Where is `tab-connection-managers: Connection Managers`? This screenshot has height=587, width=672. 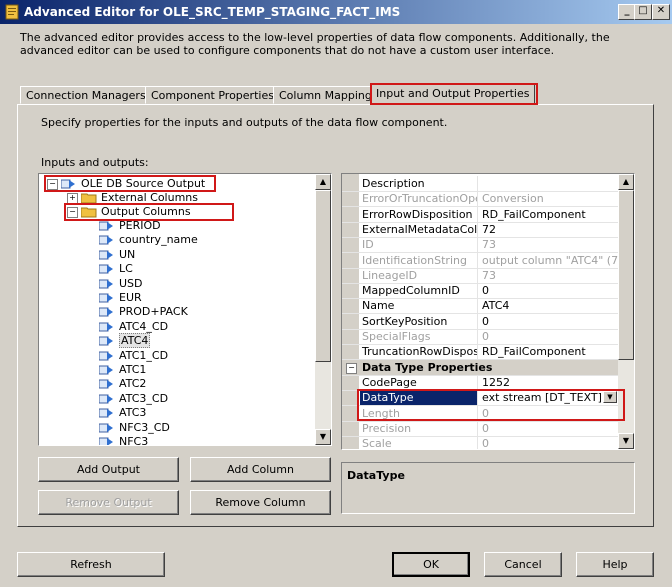 tab-connection-managers: Connection Managers is located at coordinates (86, 95).